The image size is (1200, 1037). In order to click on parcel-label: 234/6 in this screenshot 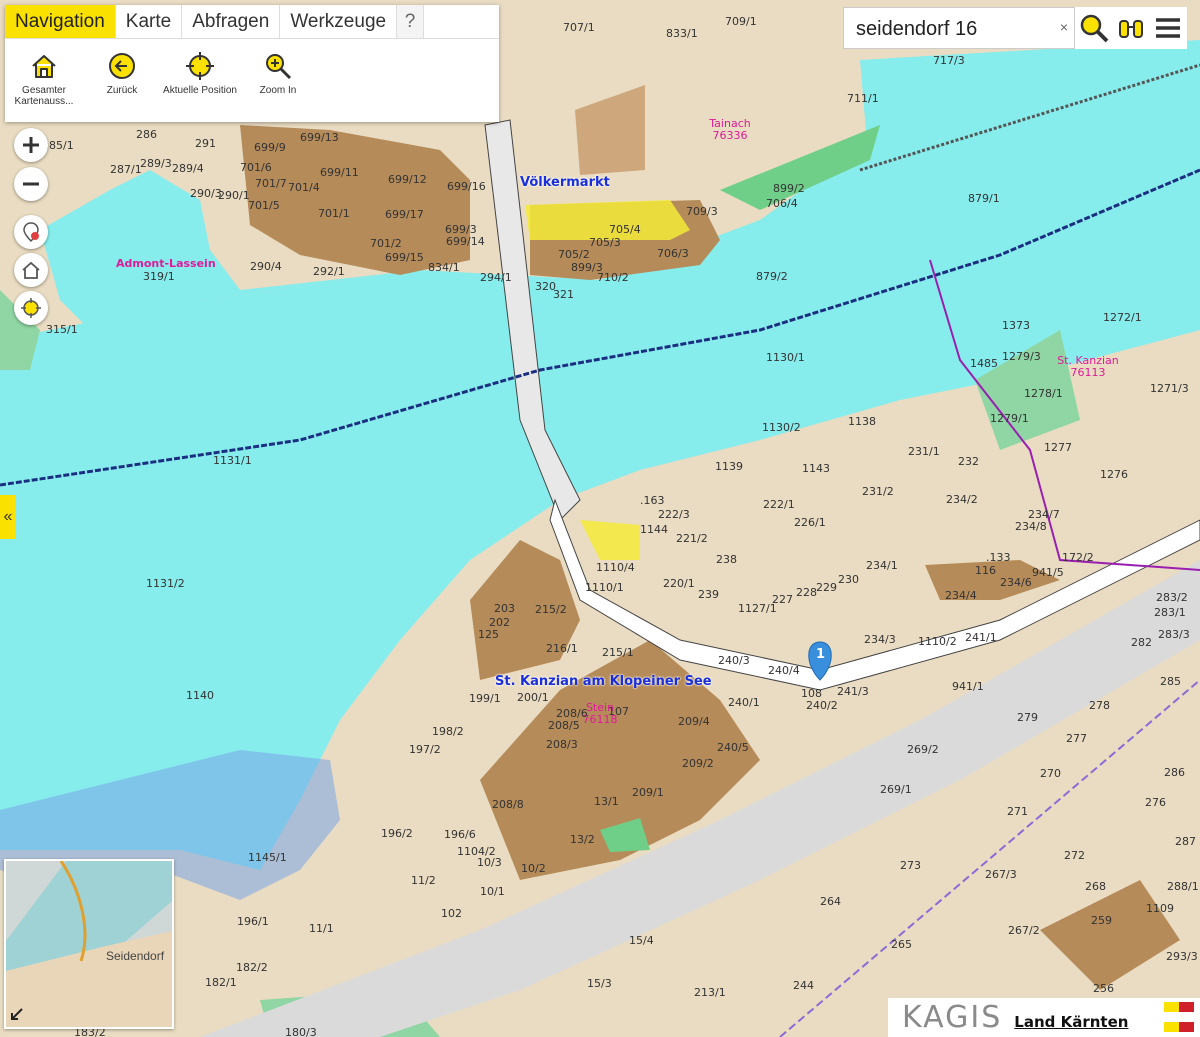, I will do `click(1016, 582)`.